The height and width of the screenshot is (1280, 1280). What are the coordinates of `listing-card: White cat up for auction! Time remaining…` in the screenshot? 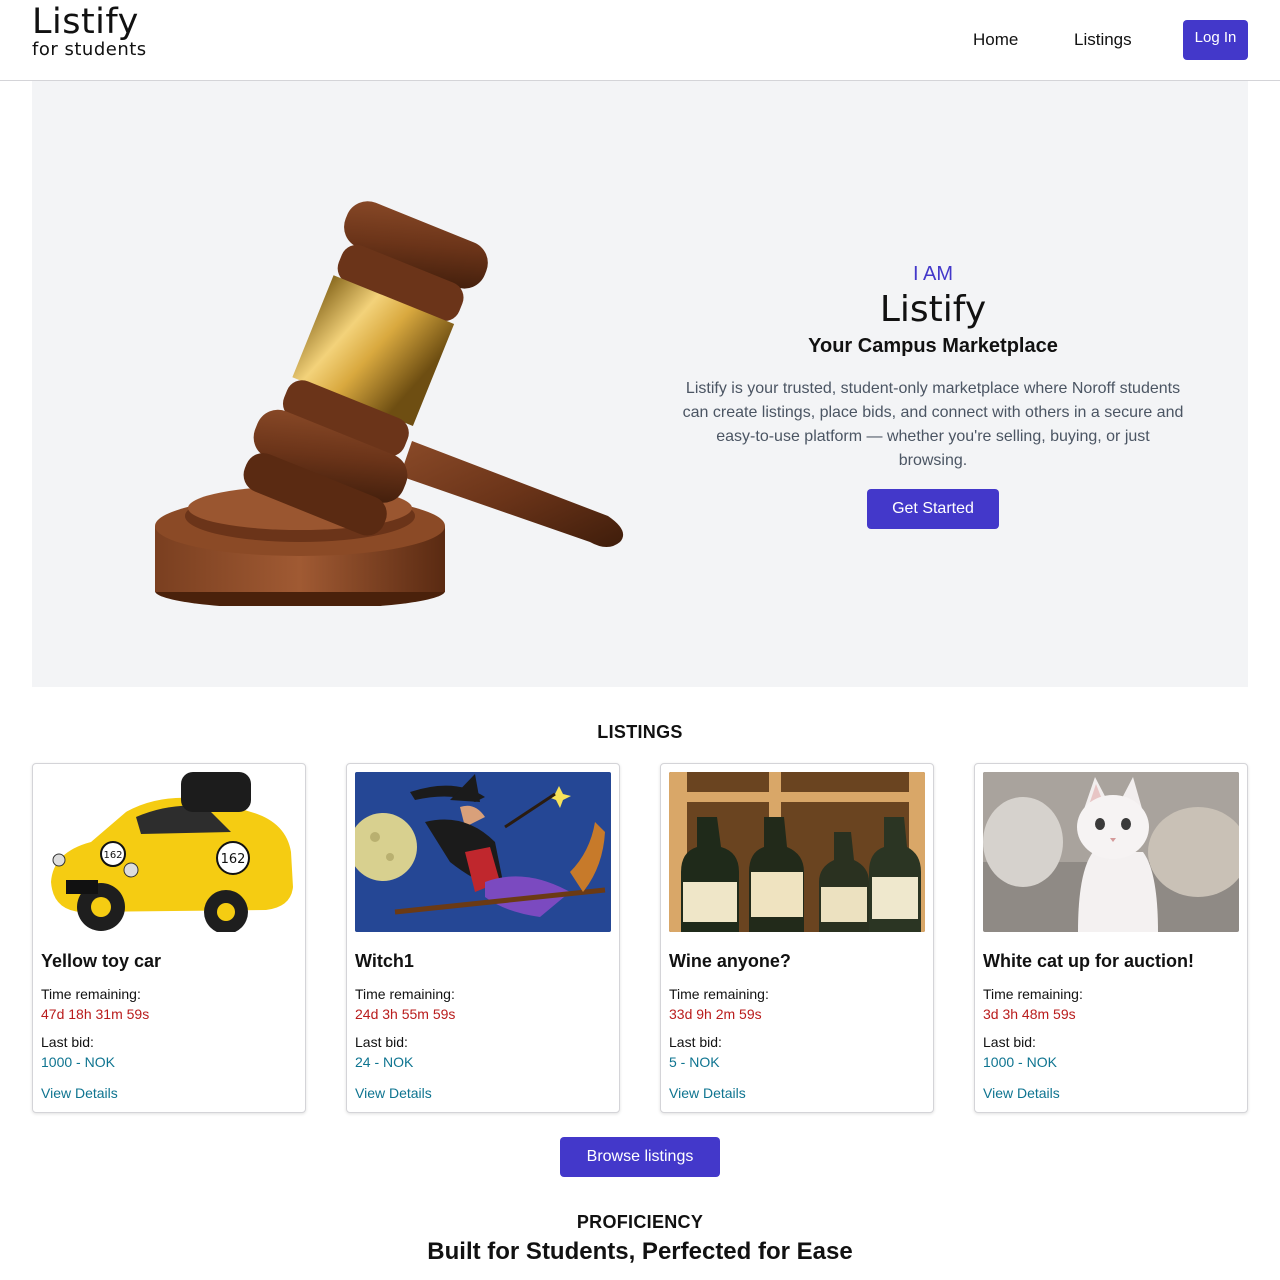 It's located at (1111, 938).